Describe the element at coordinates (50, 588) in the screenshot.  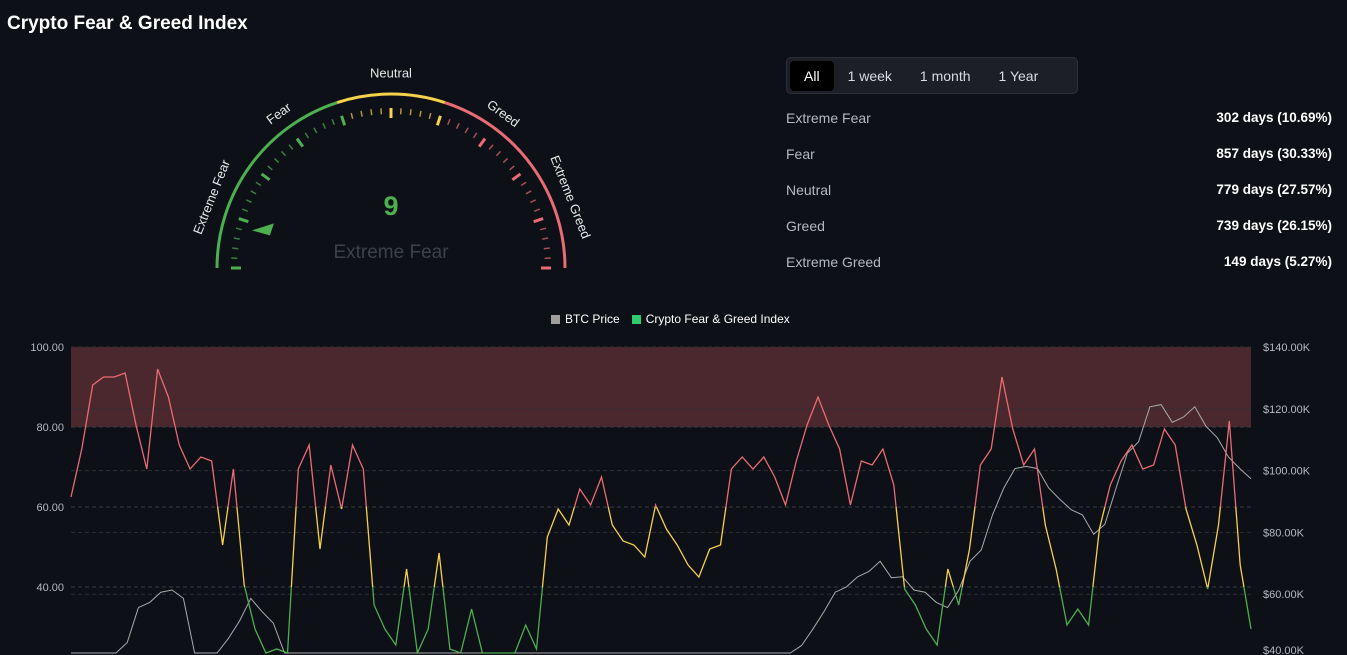
I see `left-tick-label: 40.00` at that location.